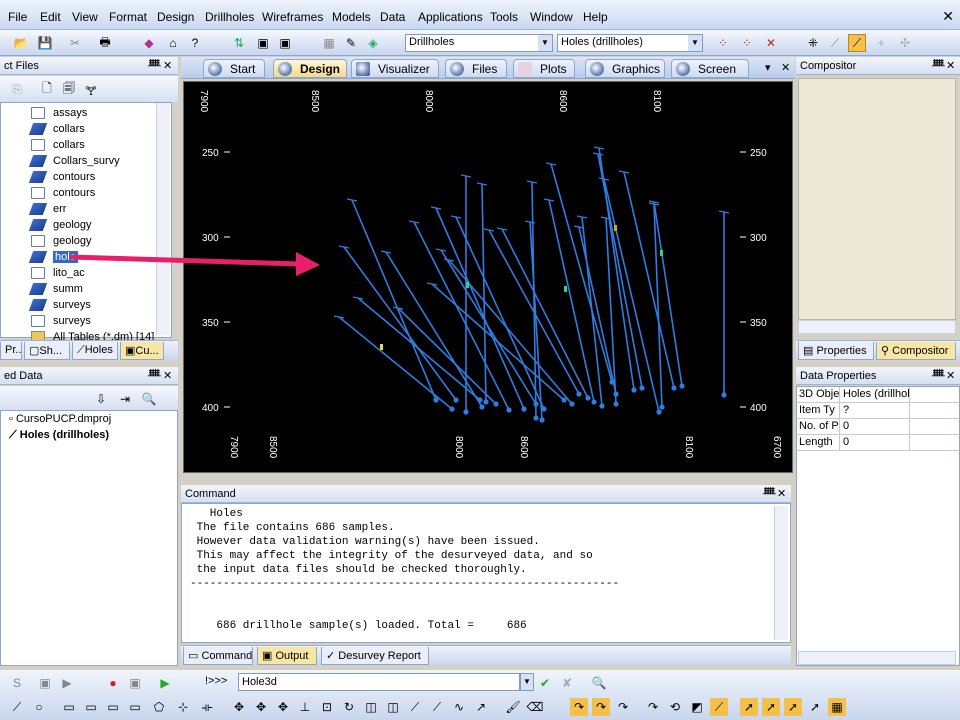  Describe the element at coordinates (50, 17) in the screenshot. I see `menu-edit: Edit` at that location.